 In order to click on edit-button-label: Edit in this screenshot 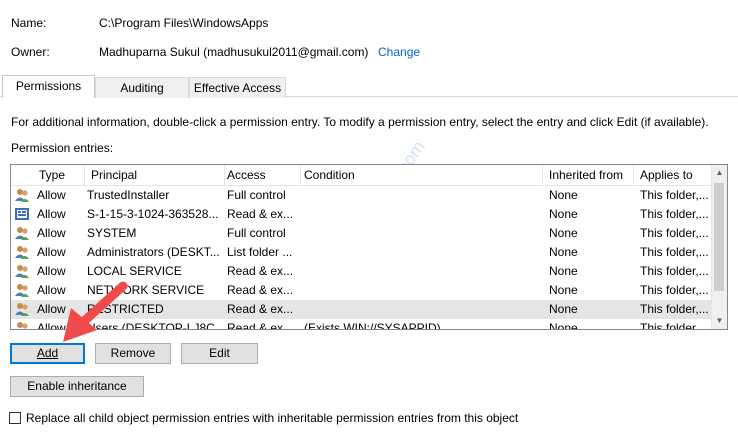, I will do `click(219, 353)`.